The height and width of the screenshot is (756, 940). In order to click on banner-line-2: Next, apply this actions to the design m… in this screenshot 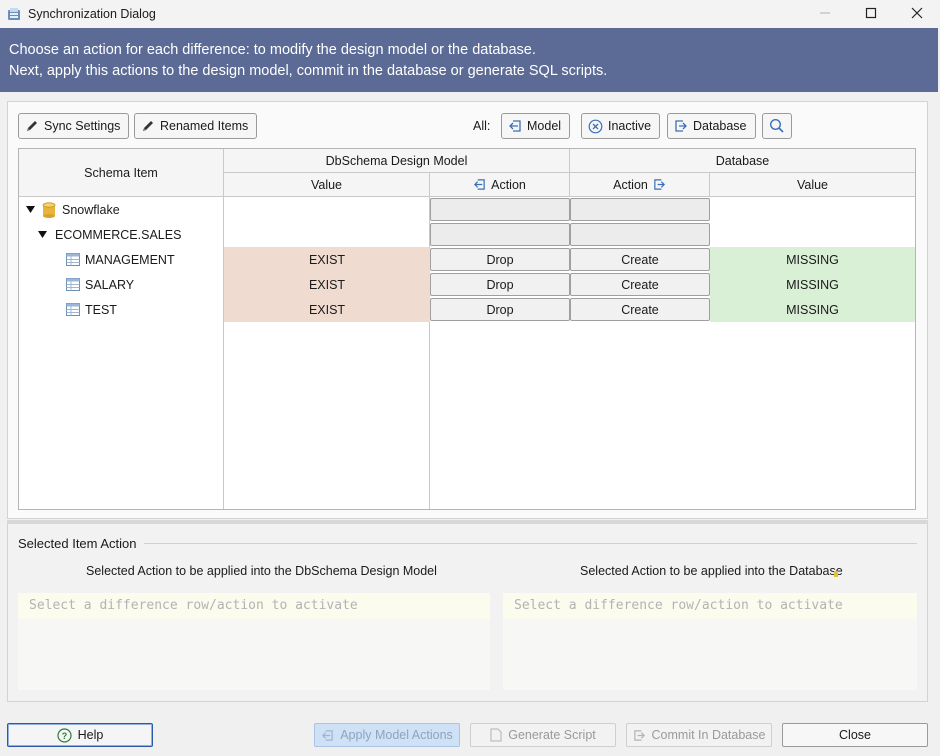, I will do `click(308, 71)`.